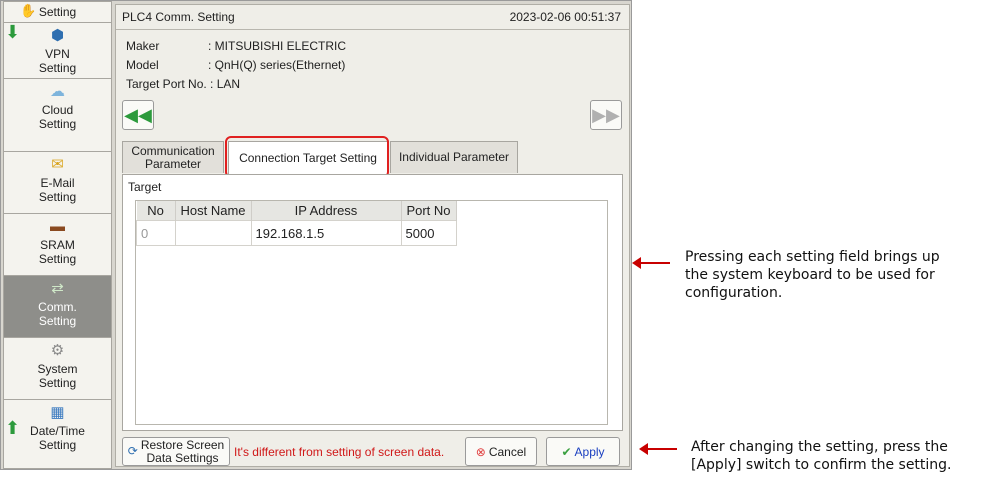 This screenshot has height=484, width=998. I want to click on mail-icon: ✉, so click(57, 164).